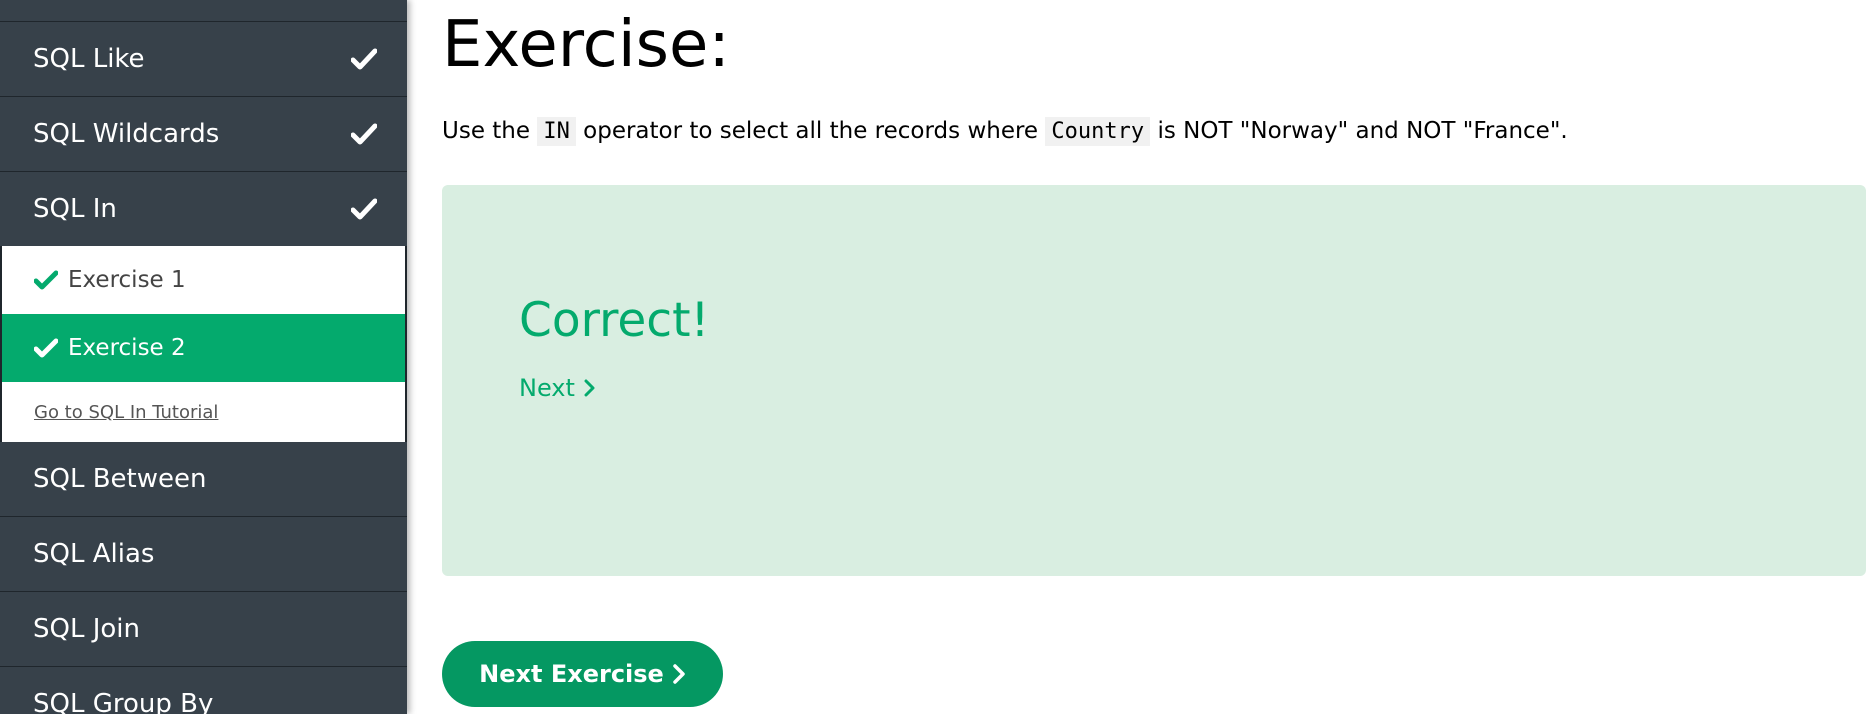 The width and height of the screenshot is (1870, 714). I want to click on page-title: Exercise:, so click(586, 45).